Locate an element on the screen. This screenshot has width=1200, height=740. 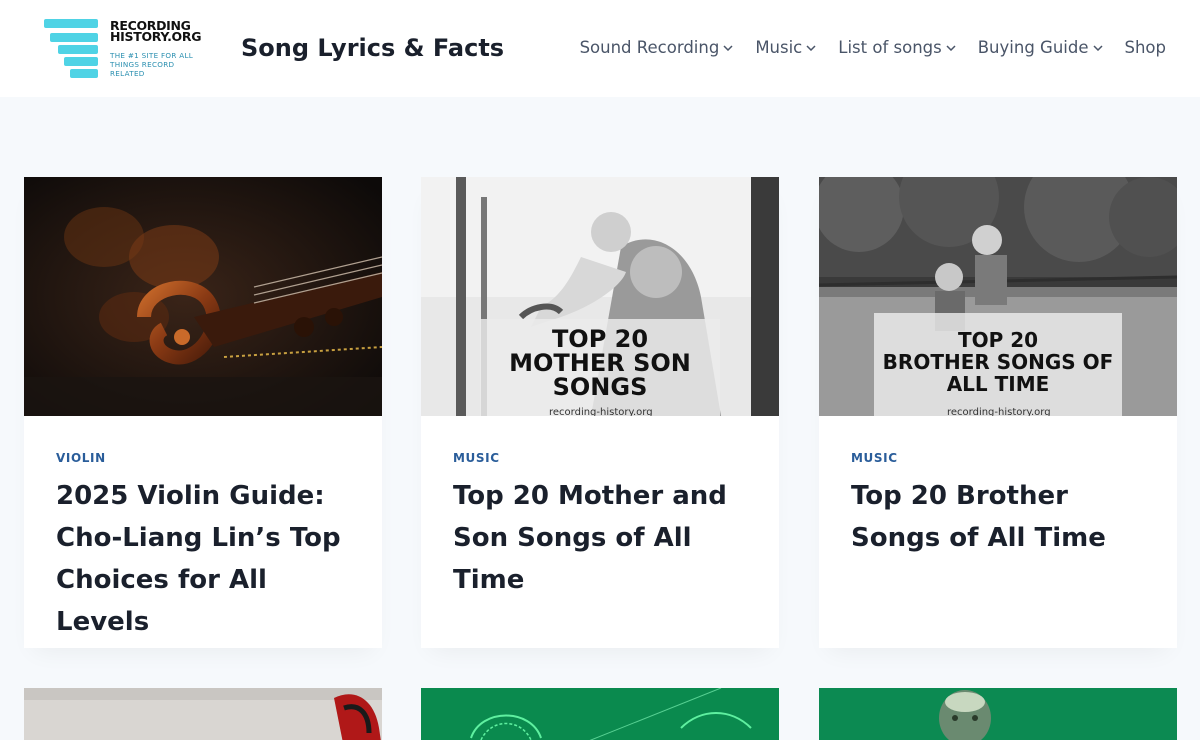
logo-name: RECORDING HISTORY.ORG is located at coordinates (156, 31).